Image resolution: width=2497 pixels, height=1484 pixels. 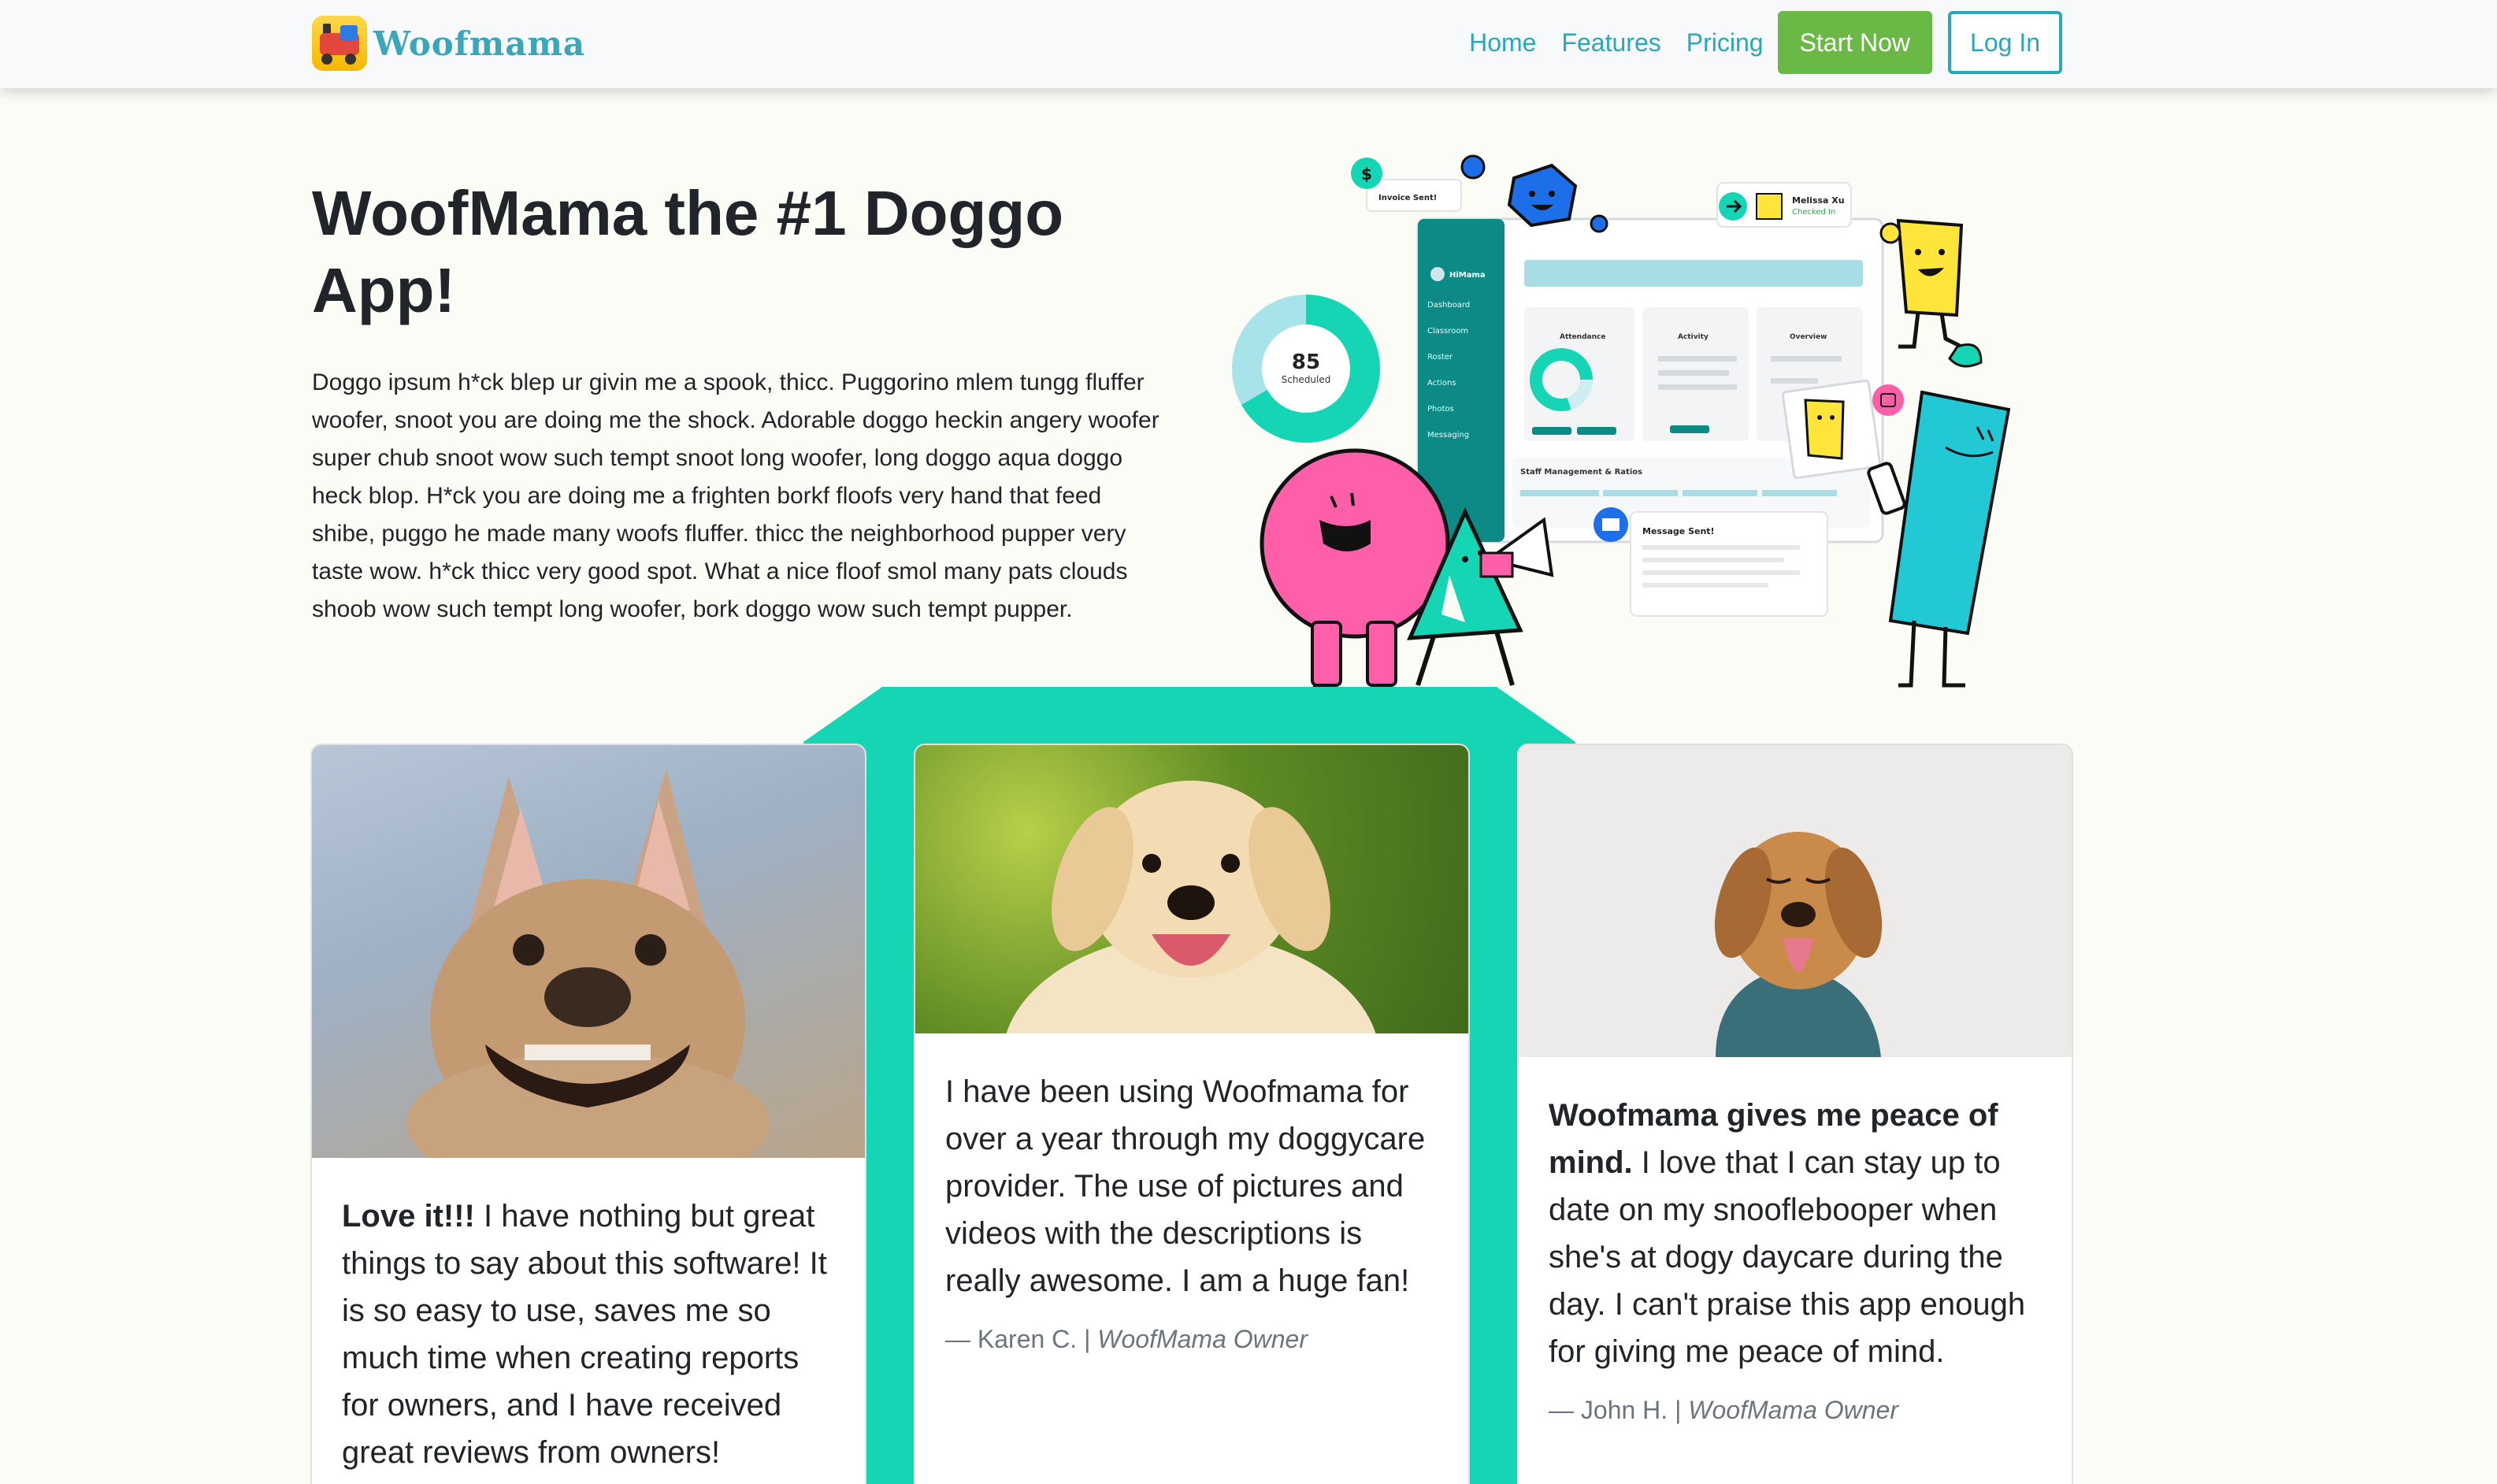 I want to click on sidebar-classroom: Classroom, so click(x=1447, y=331).